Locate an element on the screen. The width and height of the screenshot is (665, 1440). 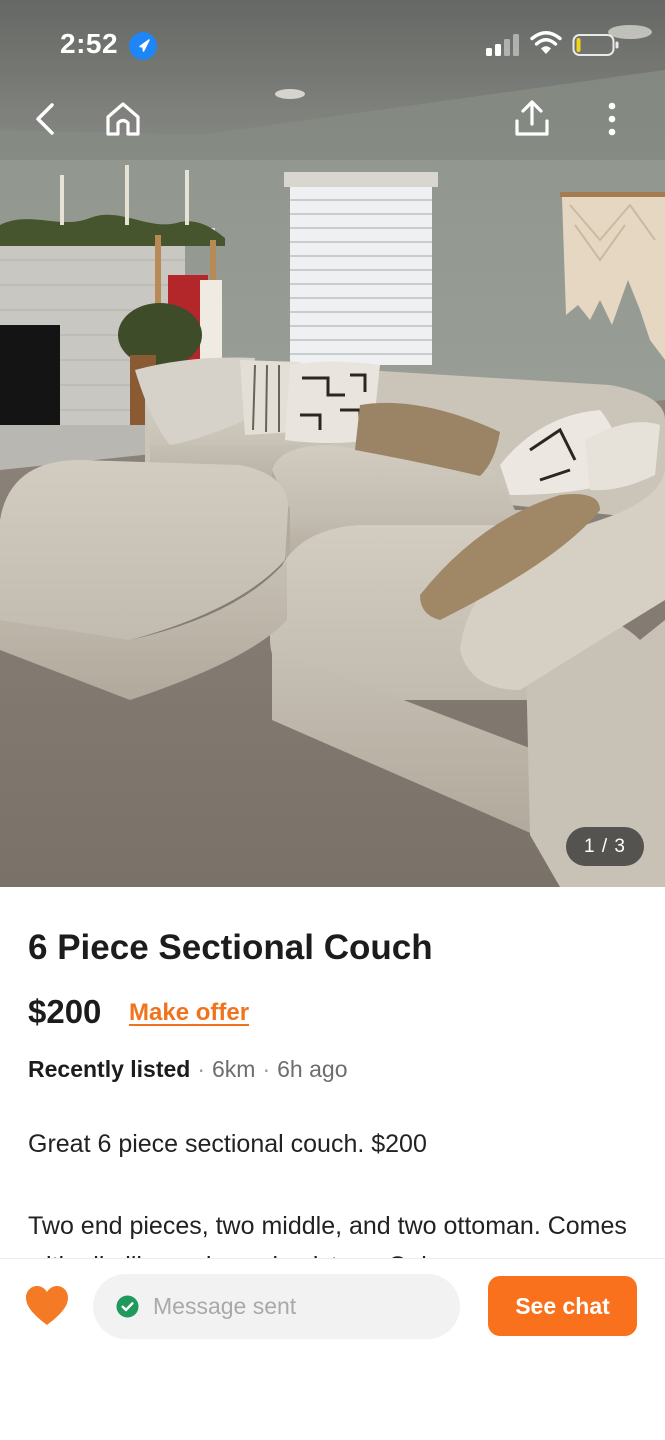
battery-icon is located at coordinates (595, 45).